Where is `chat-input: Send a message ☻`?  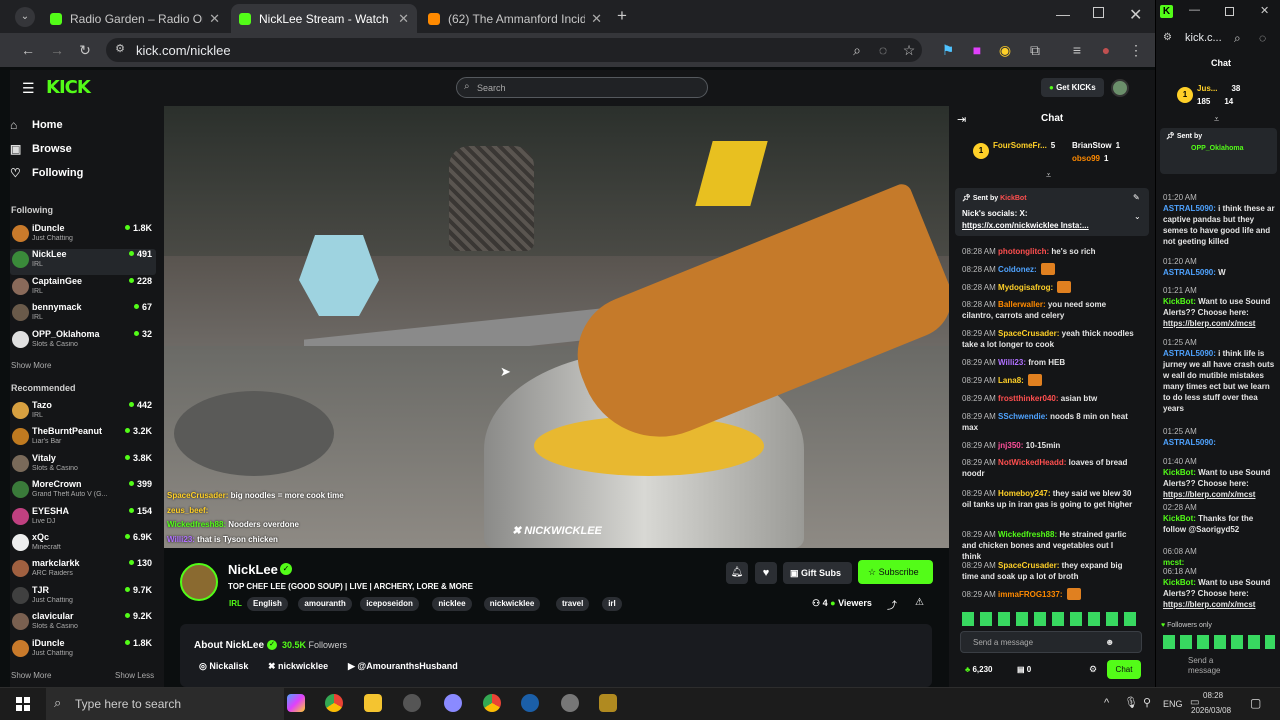
chat-input: Send a message ☻ is located at coordinates (1051, 642).